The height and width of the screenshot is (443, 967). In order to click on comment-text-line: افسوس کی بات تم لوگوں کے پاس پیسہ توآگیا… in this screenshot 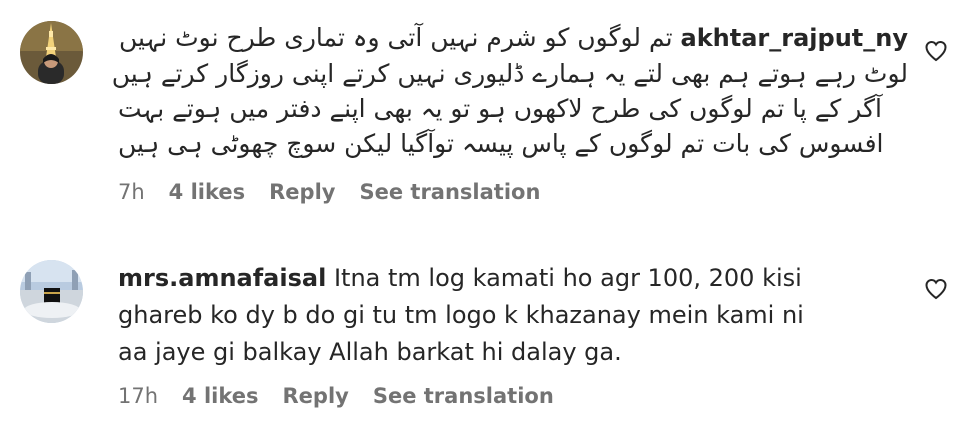, I will do `click(501, 143)`.